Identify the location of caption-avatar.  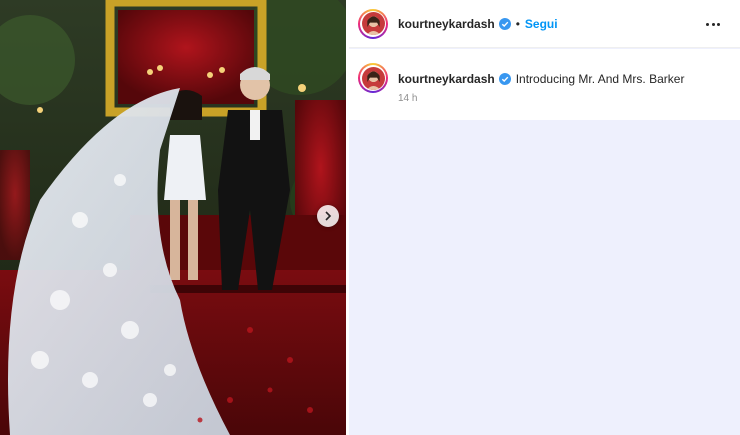
(373, 78).